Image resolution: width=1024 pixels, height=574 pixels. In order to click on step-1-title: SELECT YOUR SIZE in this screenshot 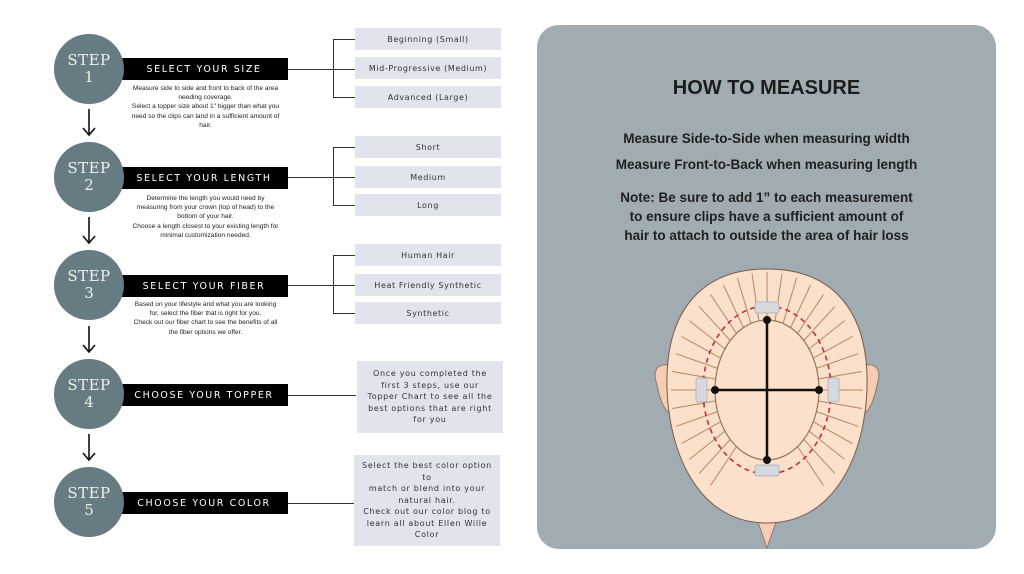, I will do `click(204, 69)`.